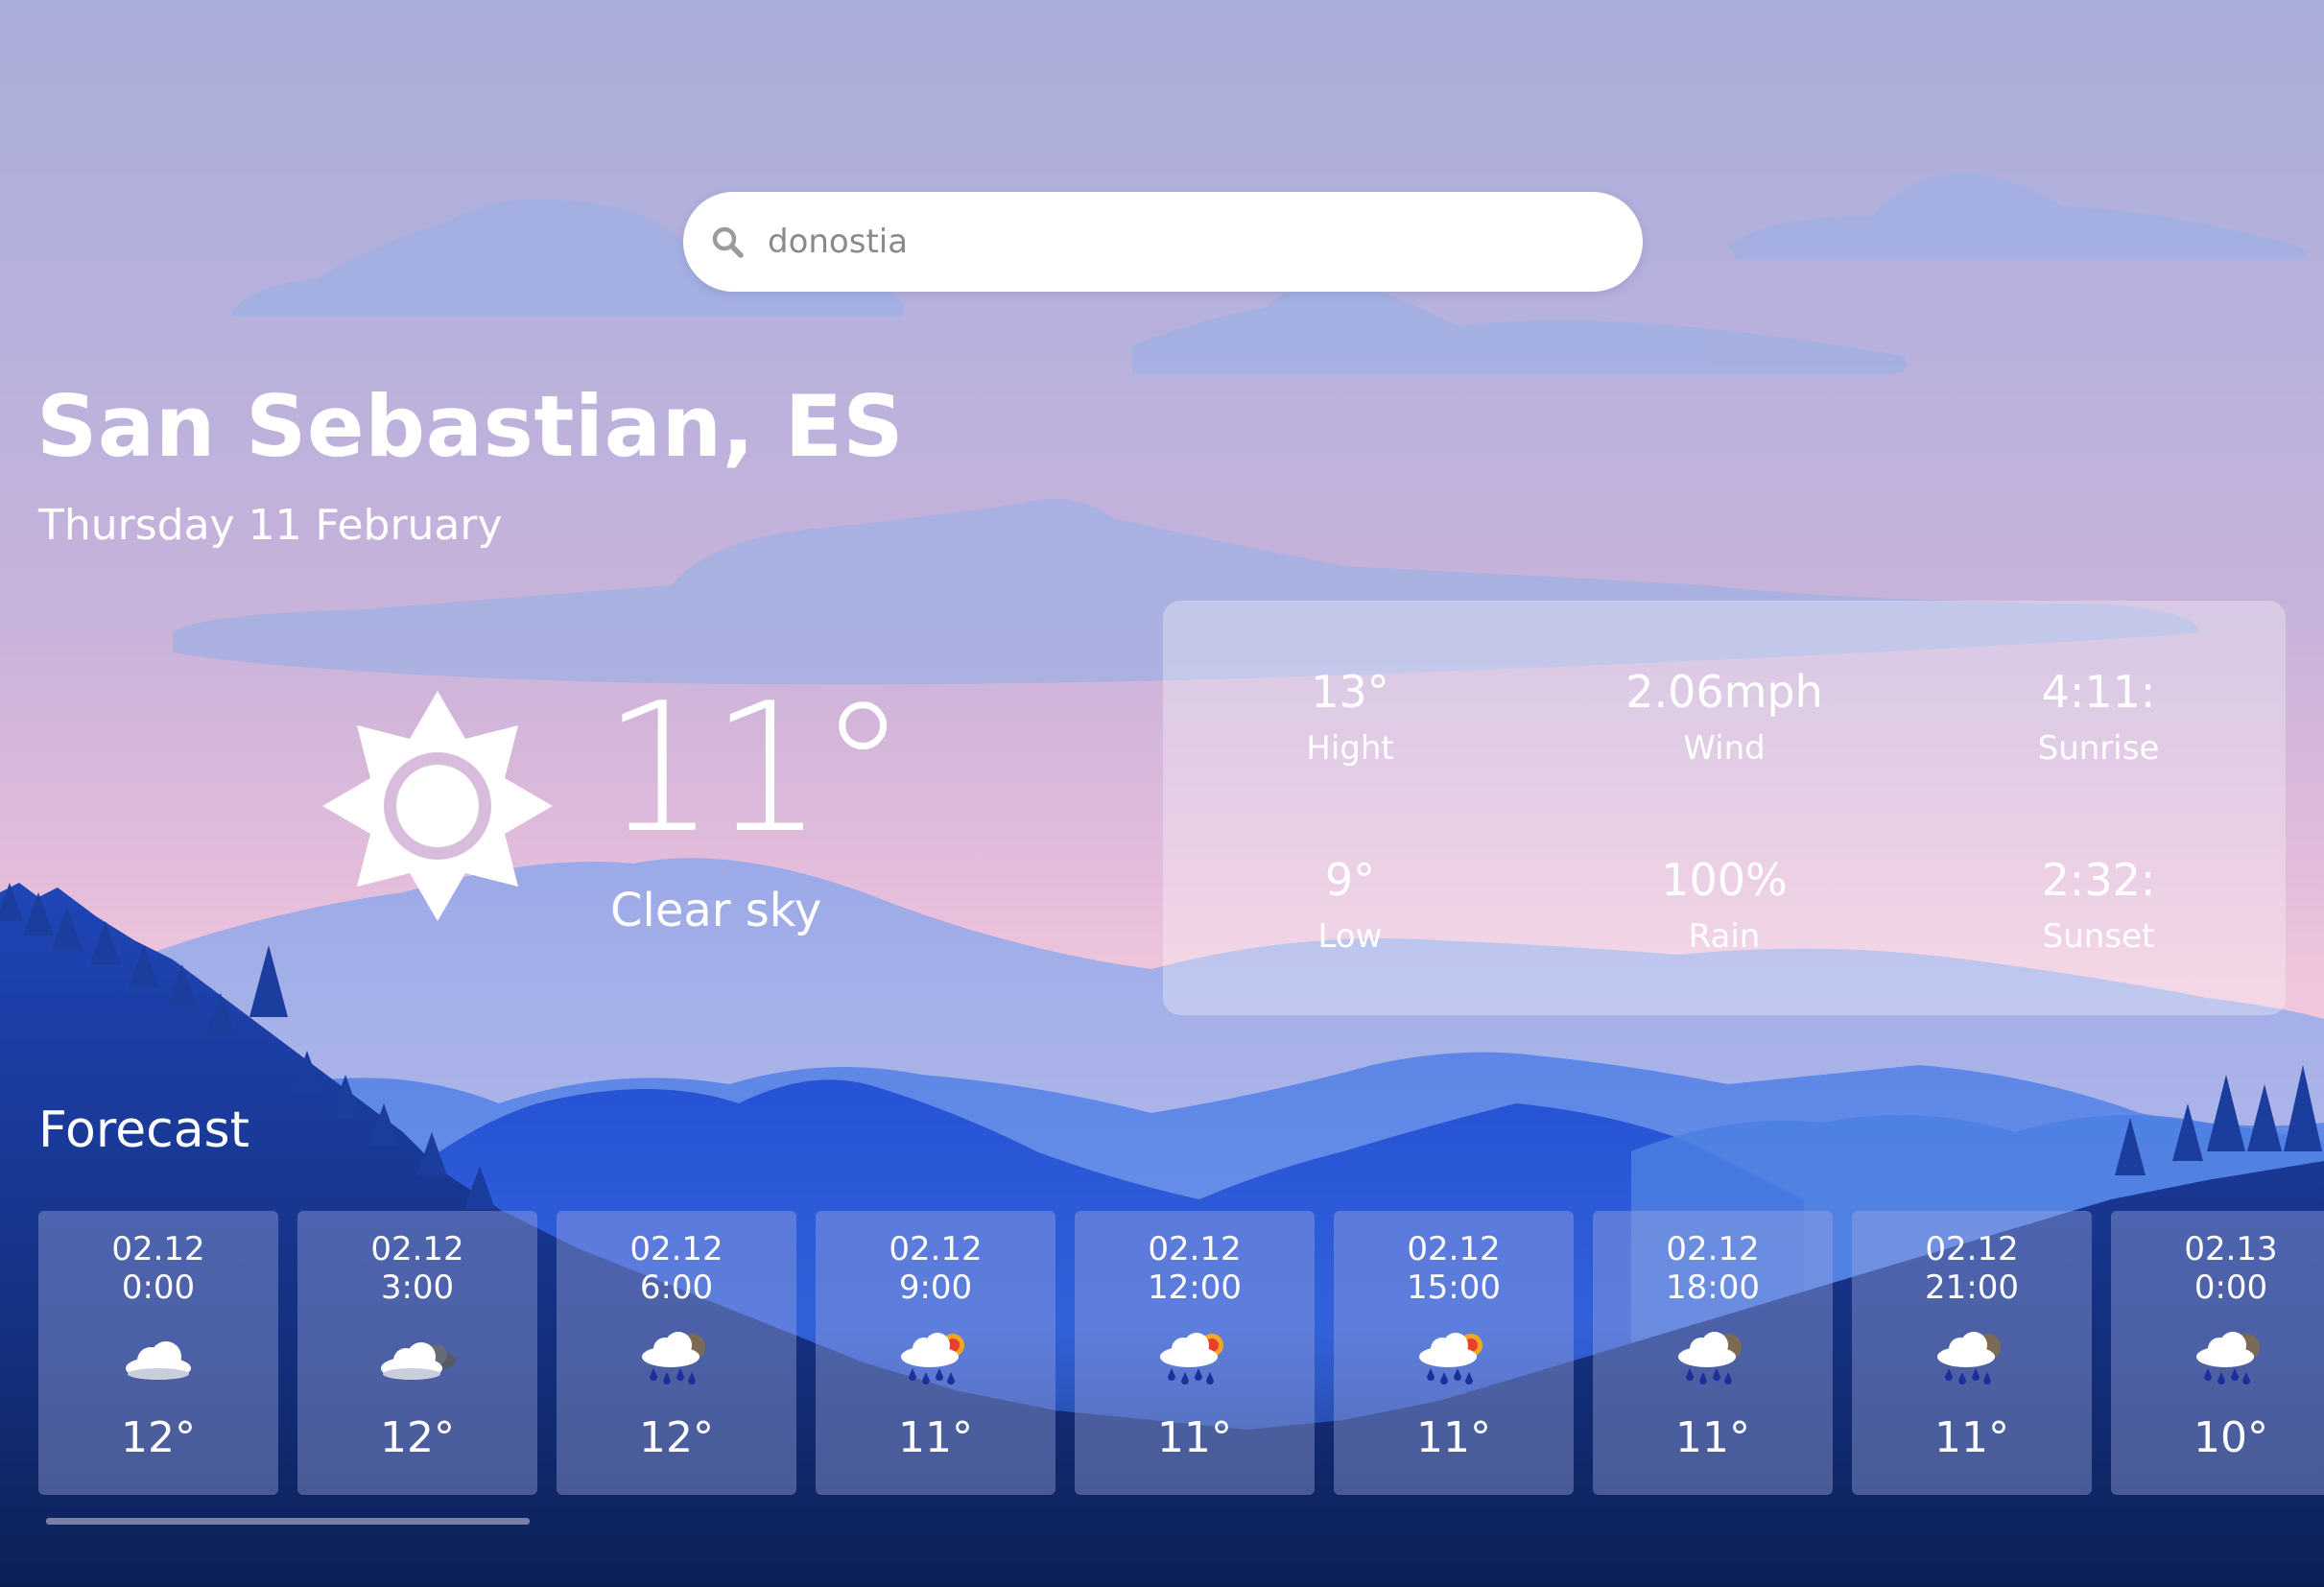  What do you see at coordinates (1725, 937) in the screenshot?
I see `stat-label: Rain` at bounding box center [1725, 937].